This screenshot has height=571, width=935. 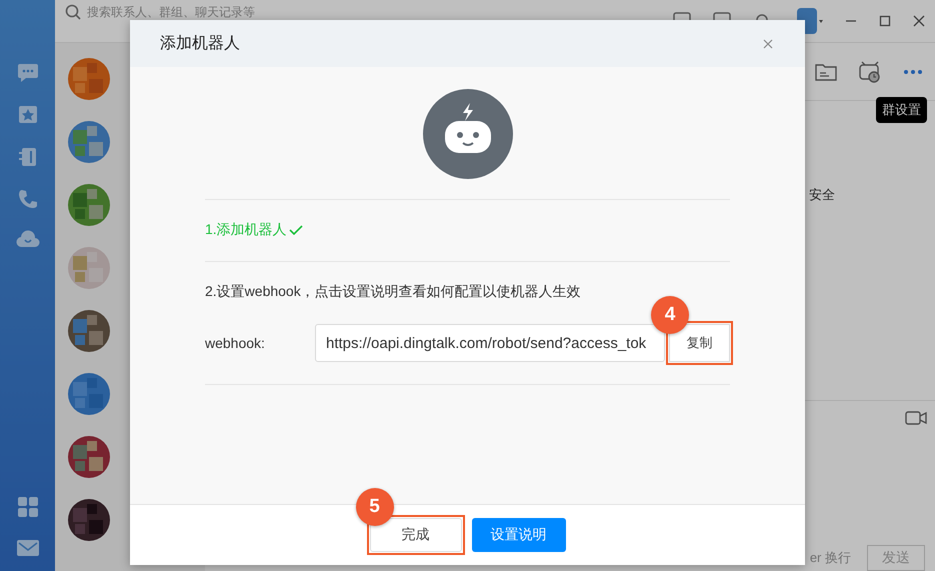 I want to click on search-field: 搜索联系人、群组、聊天记录等, so click(x=217, y=12).